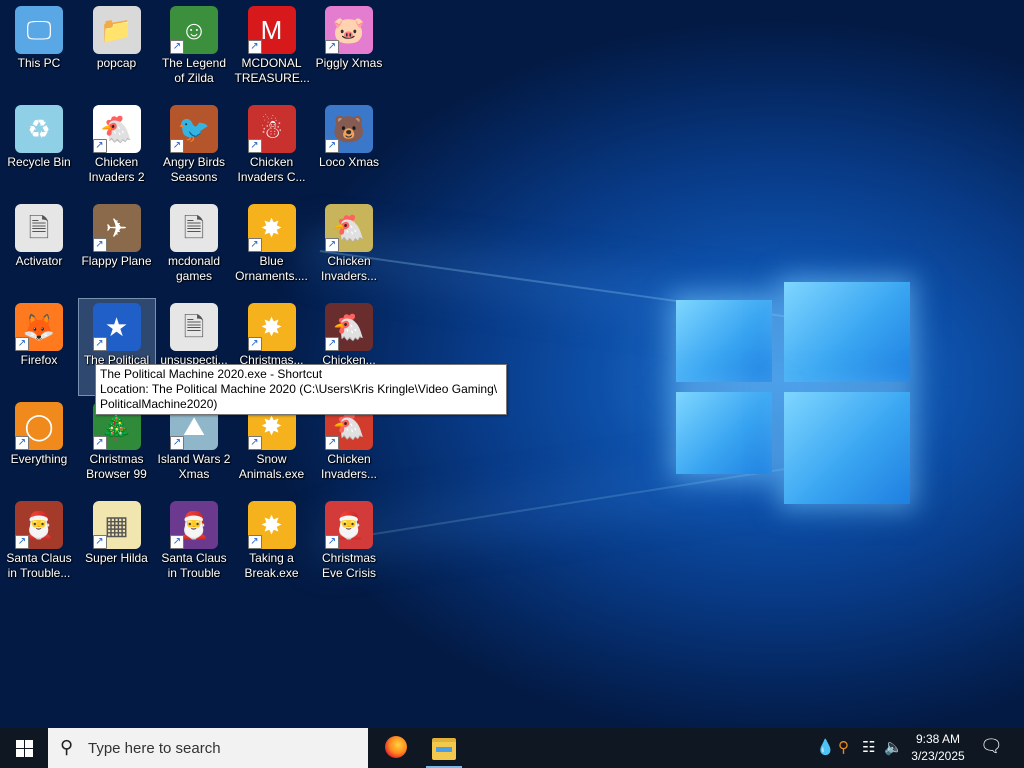  What do you see at coordinates (194, 268) in the screenshot?
I see `desktop-icon-label: mcdonald games` at bounding box center [194, 268].